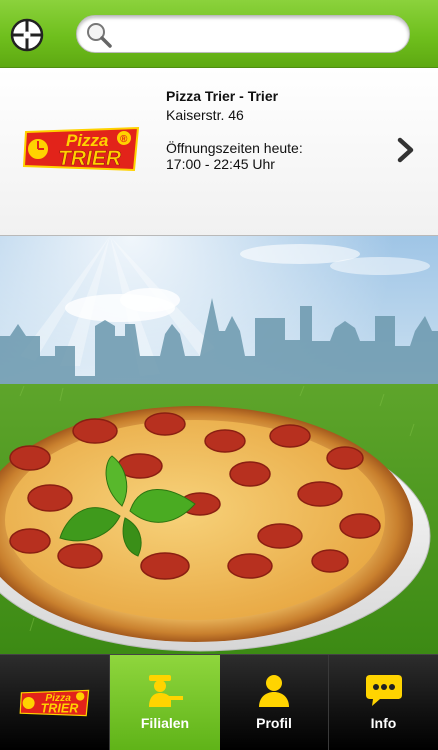 The image size is (438, 750). Describe the element at coordinates (257, 35) in the screenshot. I see `search-input` at that location.